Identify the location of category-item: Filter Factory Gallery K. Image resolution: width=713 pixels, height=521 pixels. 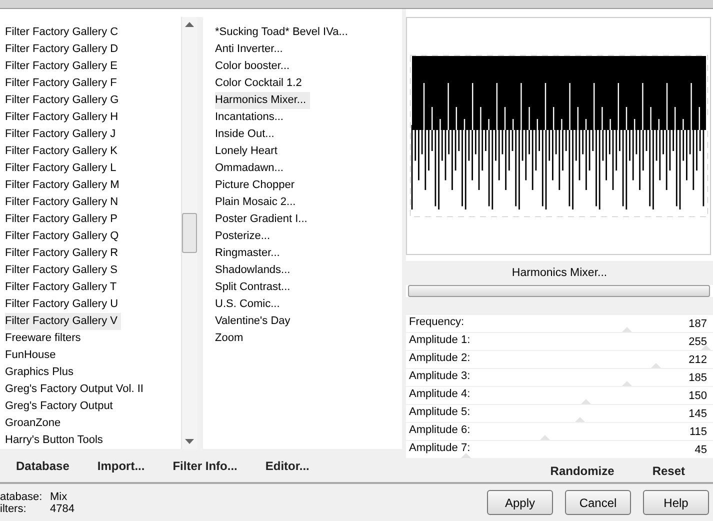
(63, 151).